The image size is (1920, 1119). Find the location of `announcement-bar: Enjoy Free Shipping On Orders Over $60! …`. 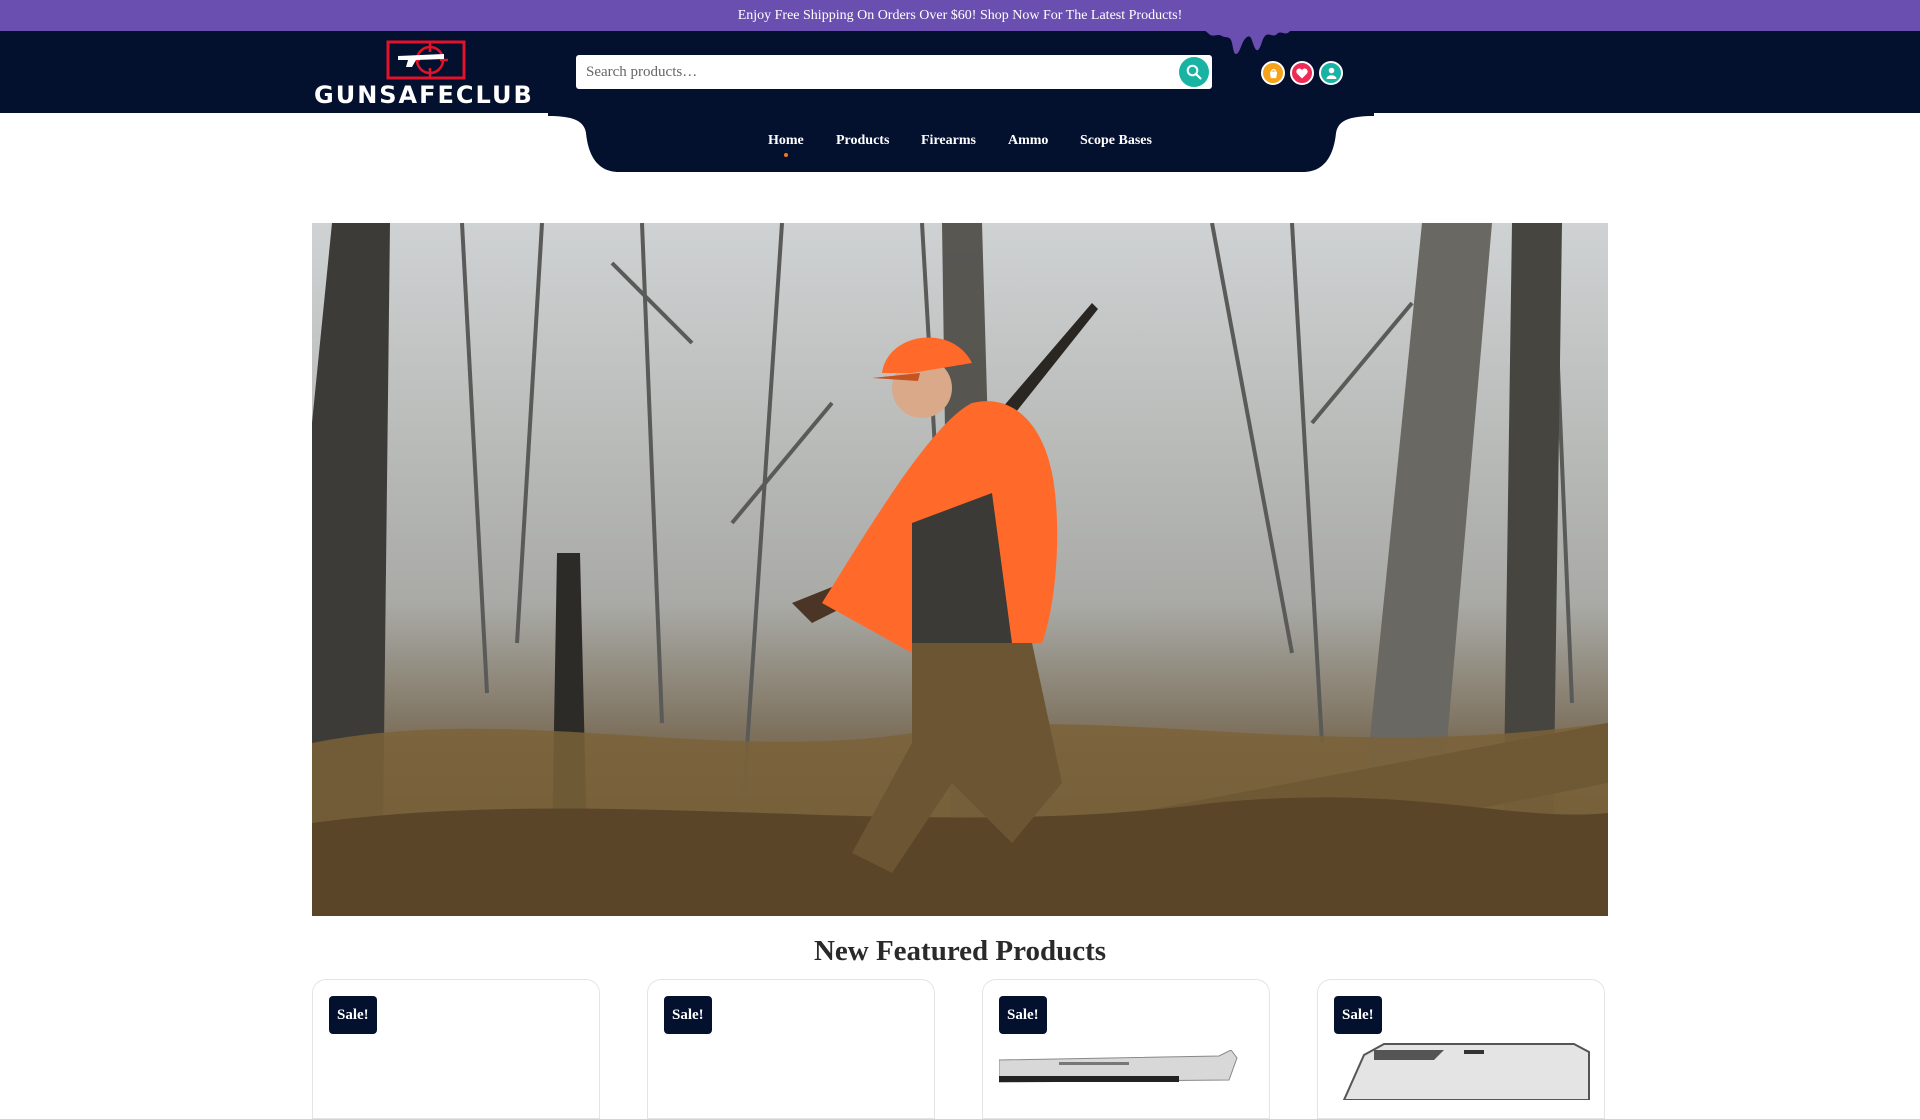

announcement-bar: Enjoy Free Shipping On Orders Over $60! … is located at coordinates (960, 15).